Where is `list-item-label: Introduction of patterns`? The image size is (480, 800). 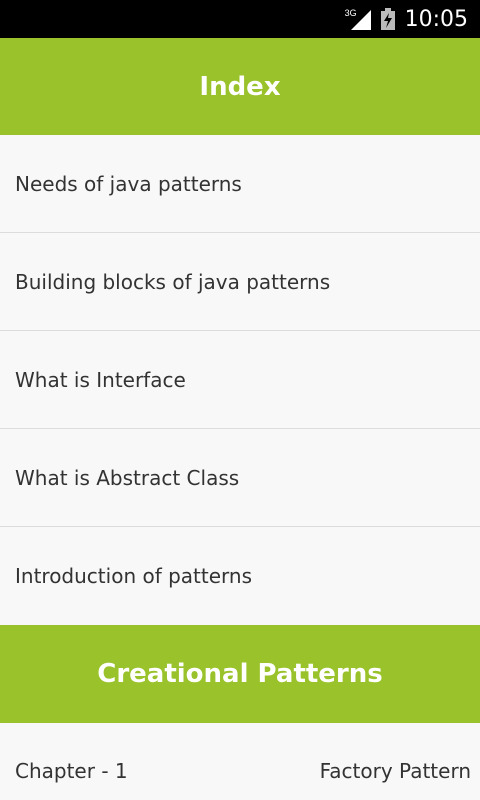
list-item-label: Introduction of patterns is located at coordinates (134, 576).